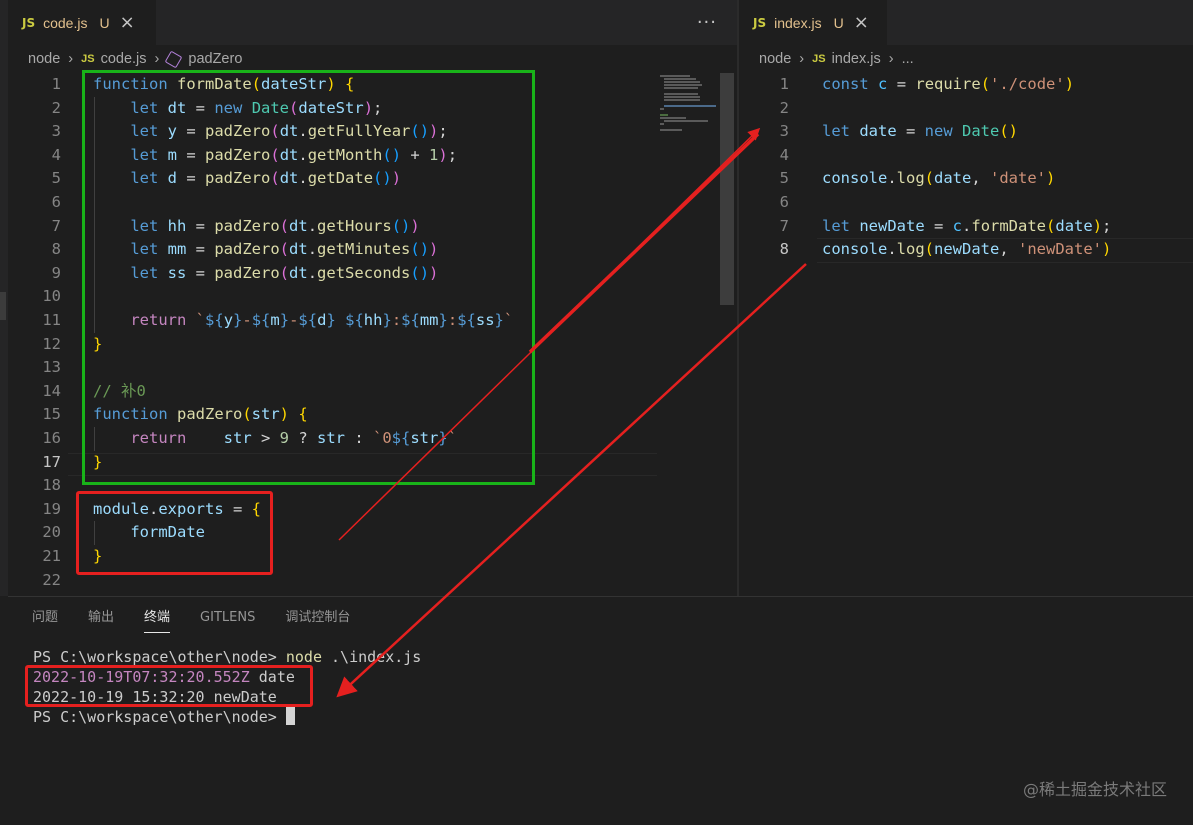  I want to click on code-line: console.log(date, 'date'), so click(939, 178).